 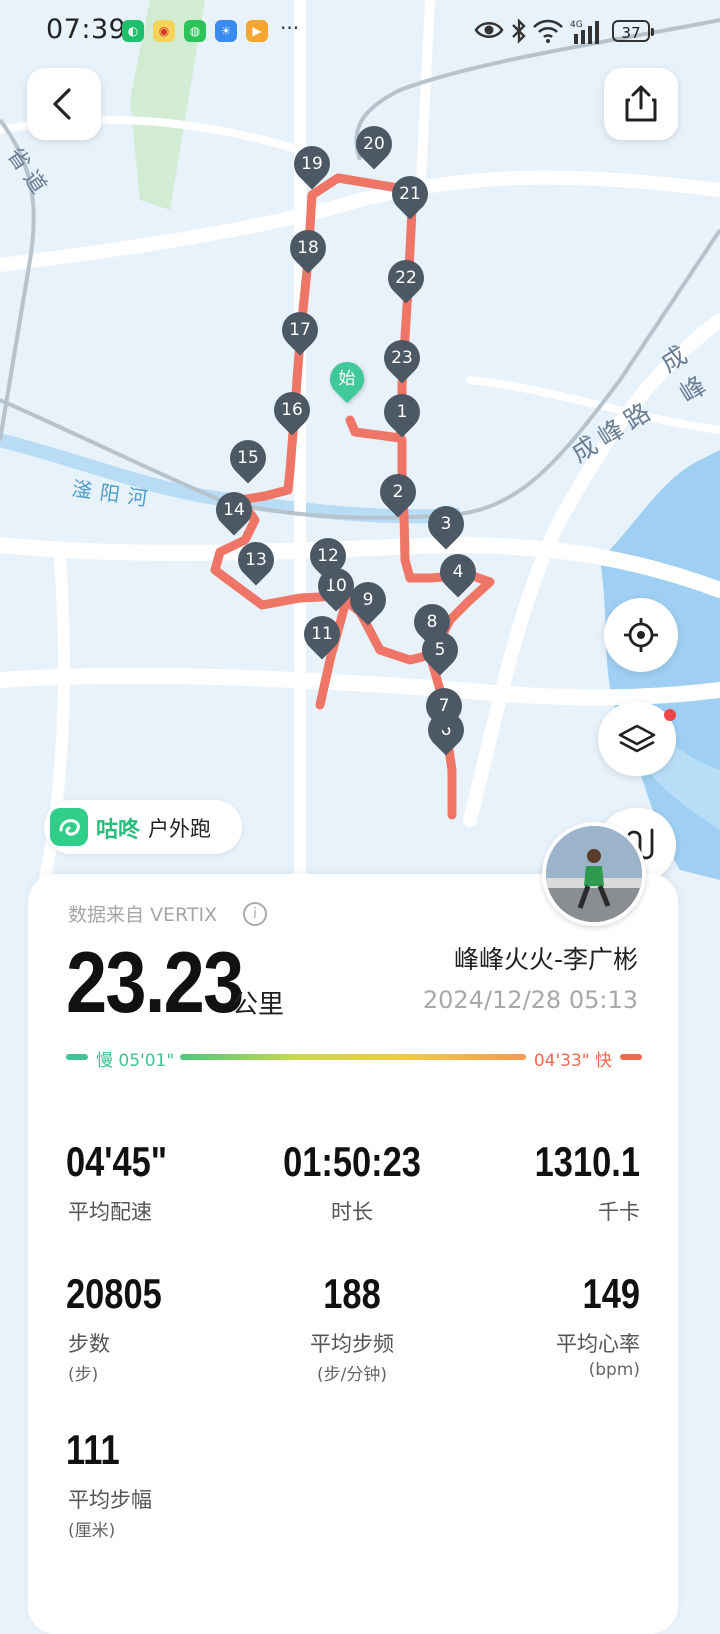 What do you see at coordinates (93, 1449) in the screenshot?
I see `stat-value: 111` at bounding box center [93, 1449].